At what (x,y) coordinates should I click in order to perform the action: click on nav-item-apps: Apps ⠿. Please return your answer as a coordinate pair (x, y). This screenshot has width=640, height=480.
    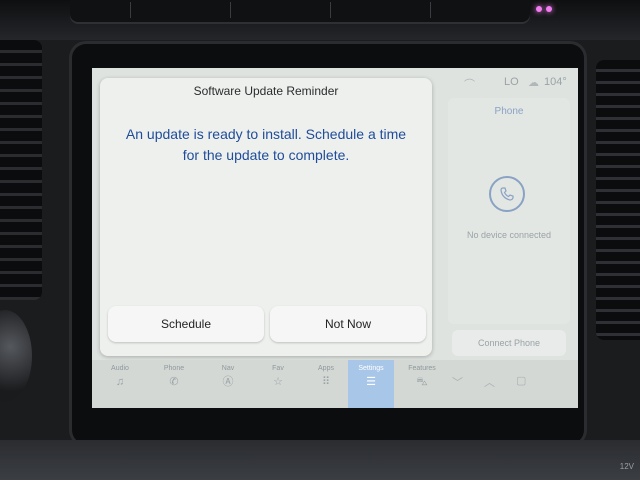
    Looking at the image, I should click on (326, 384).